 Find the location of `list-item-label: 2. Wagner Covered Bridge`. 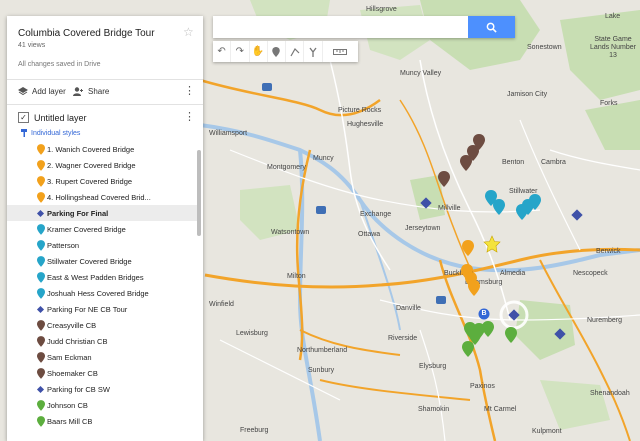

list-item-label: 2. Wagner Covered Bridge is located at coordinates (91, 165).